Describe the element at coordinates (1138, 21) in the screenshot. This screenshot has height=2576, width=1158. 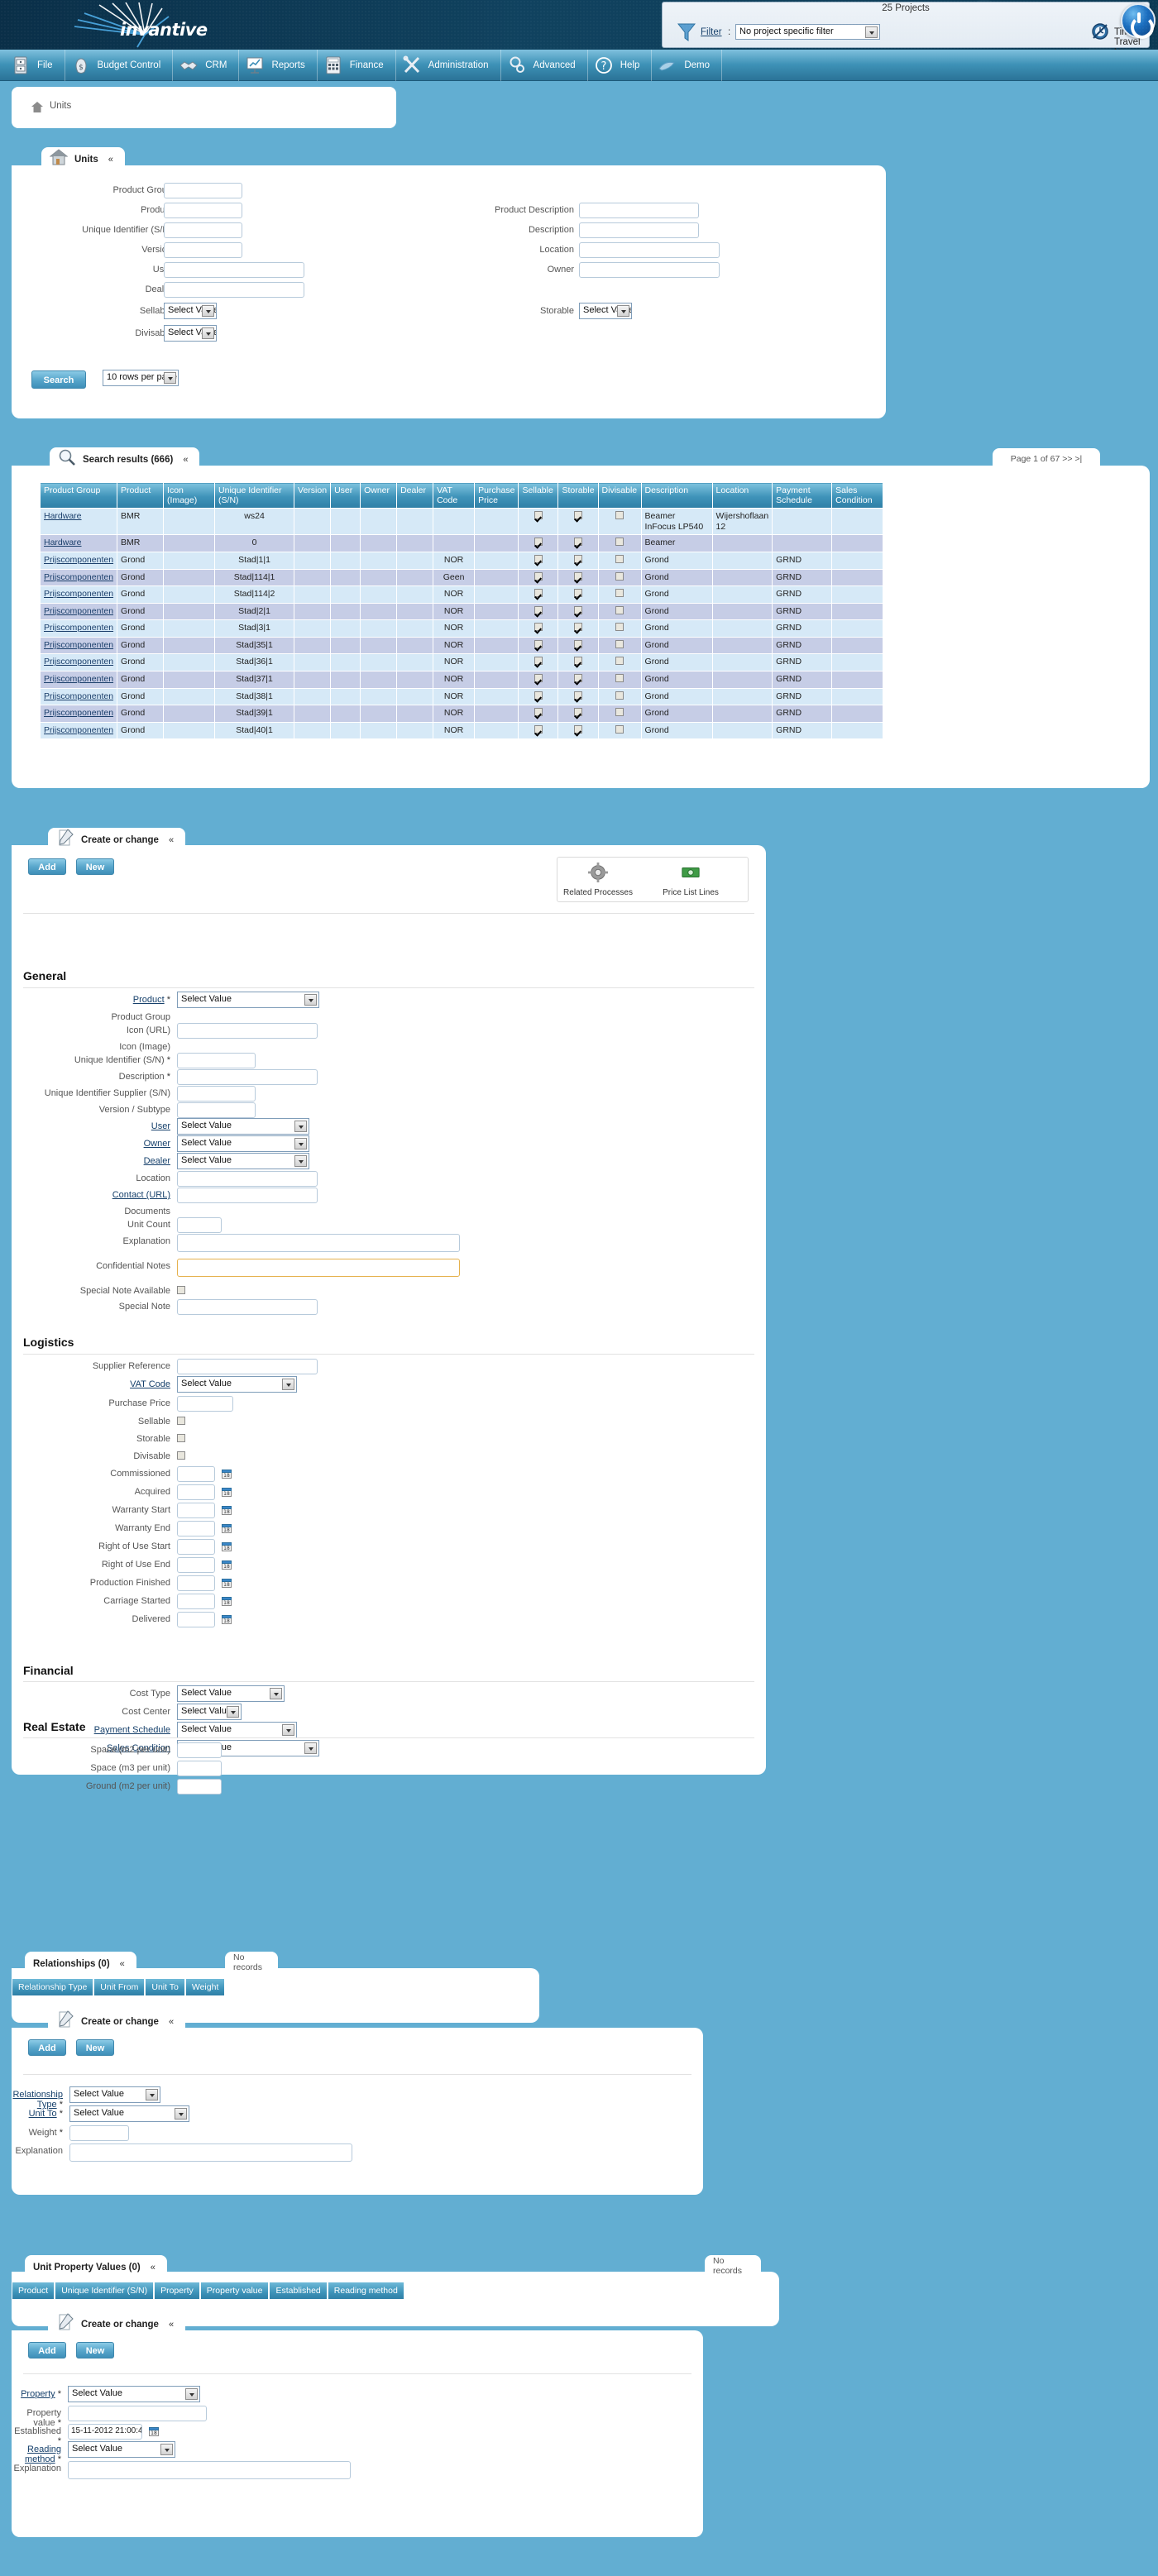
I see `power-icon` at that location.